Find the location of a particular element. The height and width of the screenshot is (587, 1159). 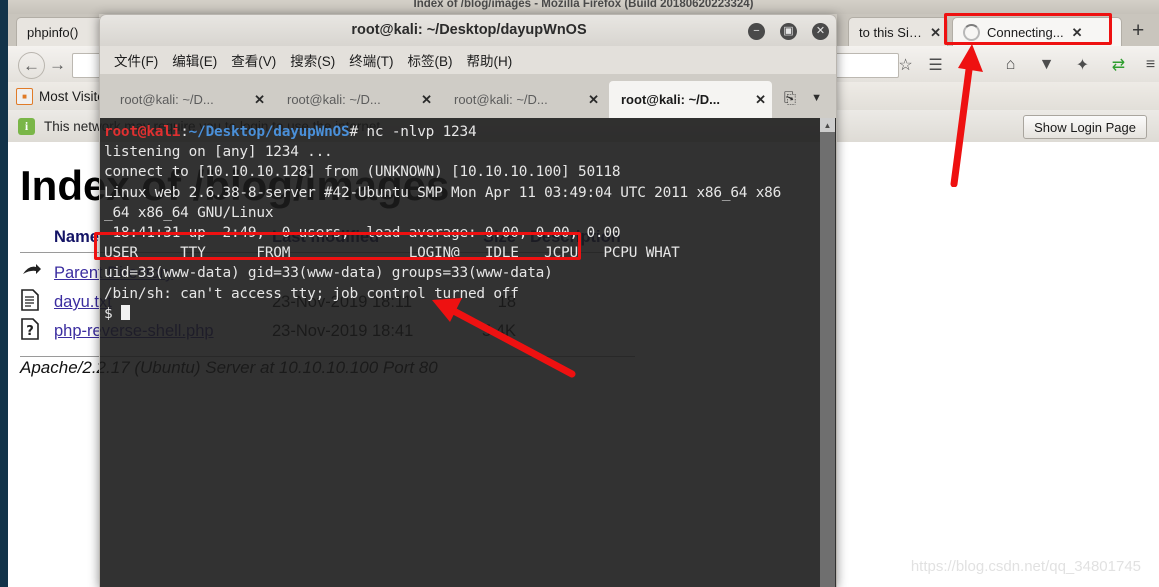

text-file-icon is located at coordinates (37, 302).